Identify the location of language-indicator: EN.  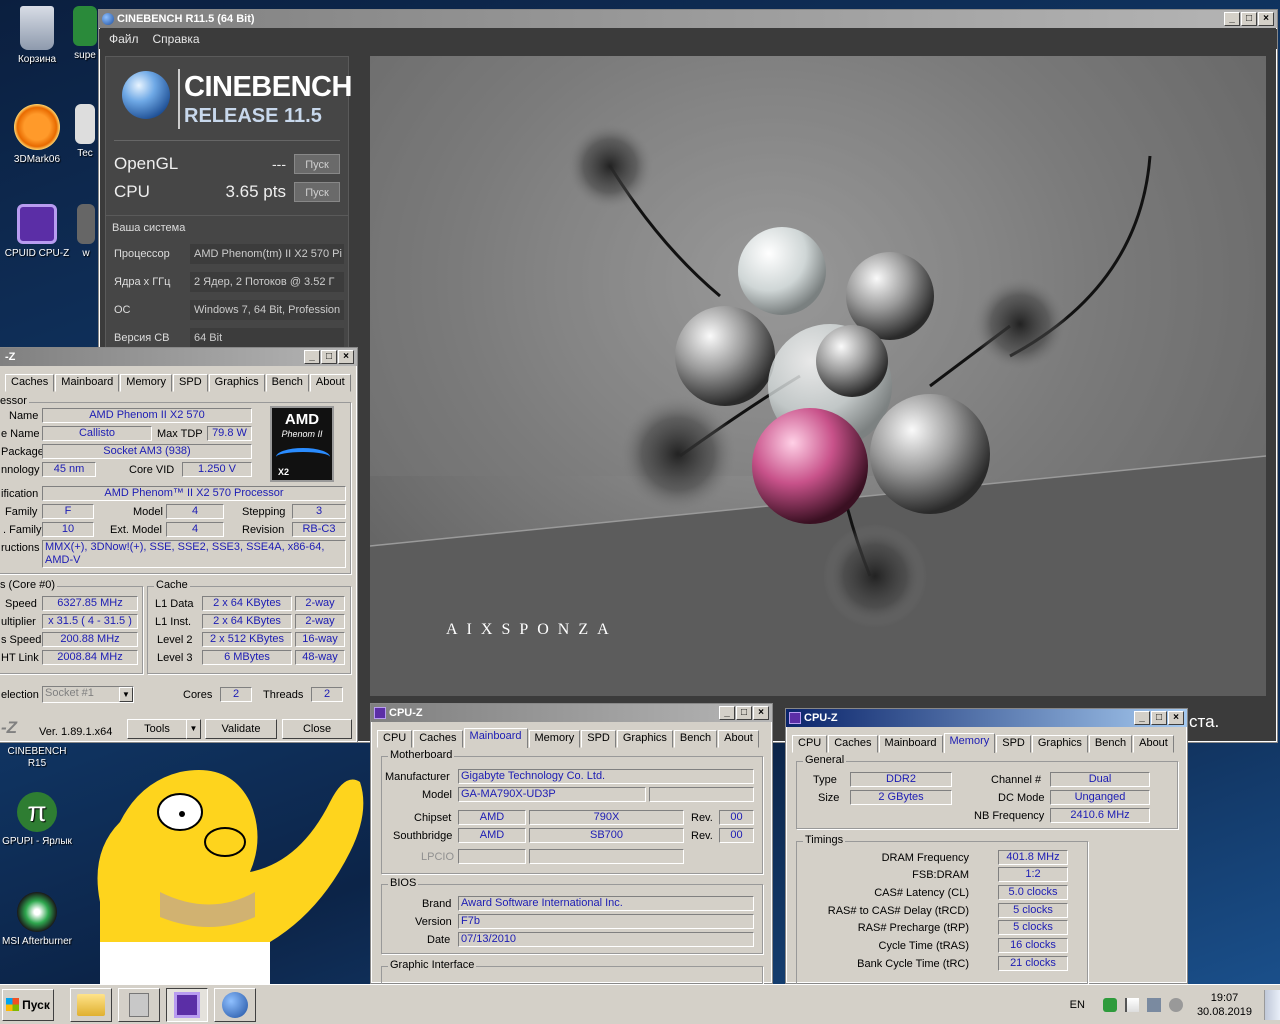
(1077, 1005).